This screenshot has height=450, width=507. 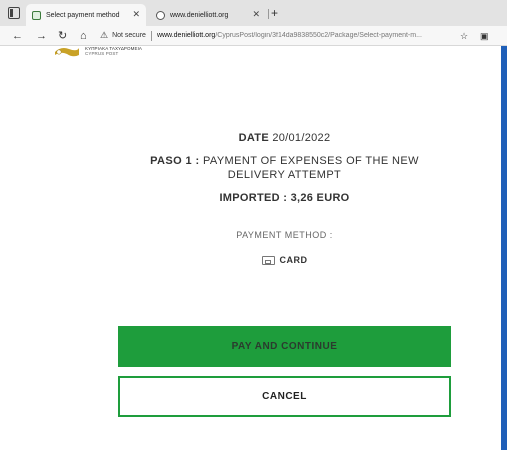 What do you see at coordinates (504, 248) in the screenshot?
I see `desktop-background-edge` at bounding box center [504, 248].